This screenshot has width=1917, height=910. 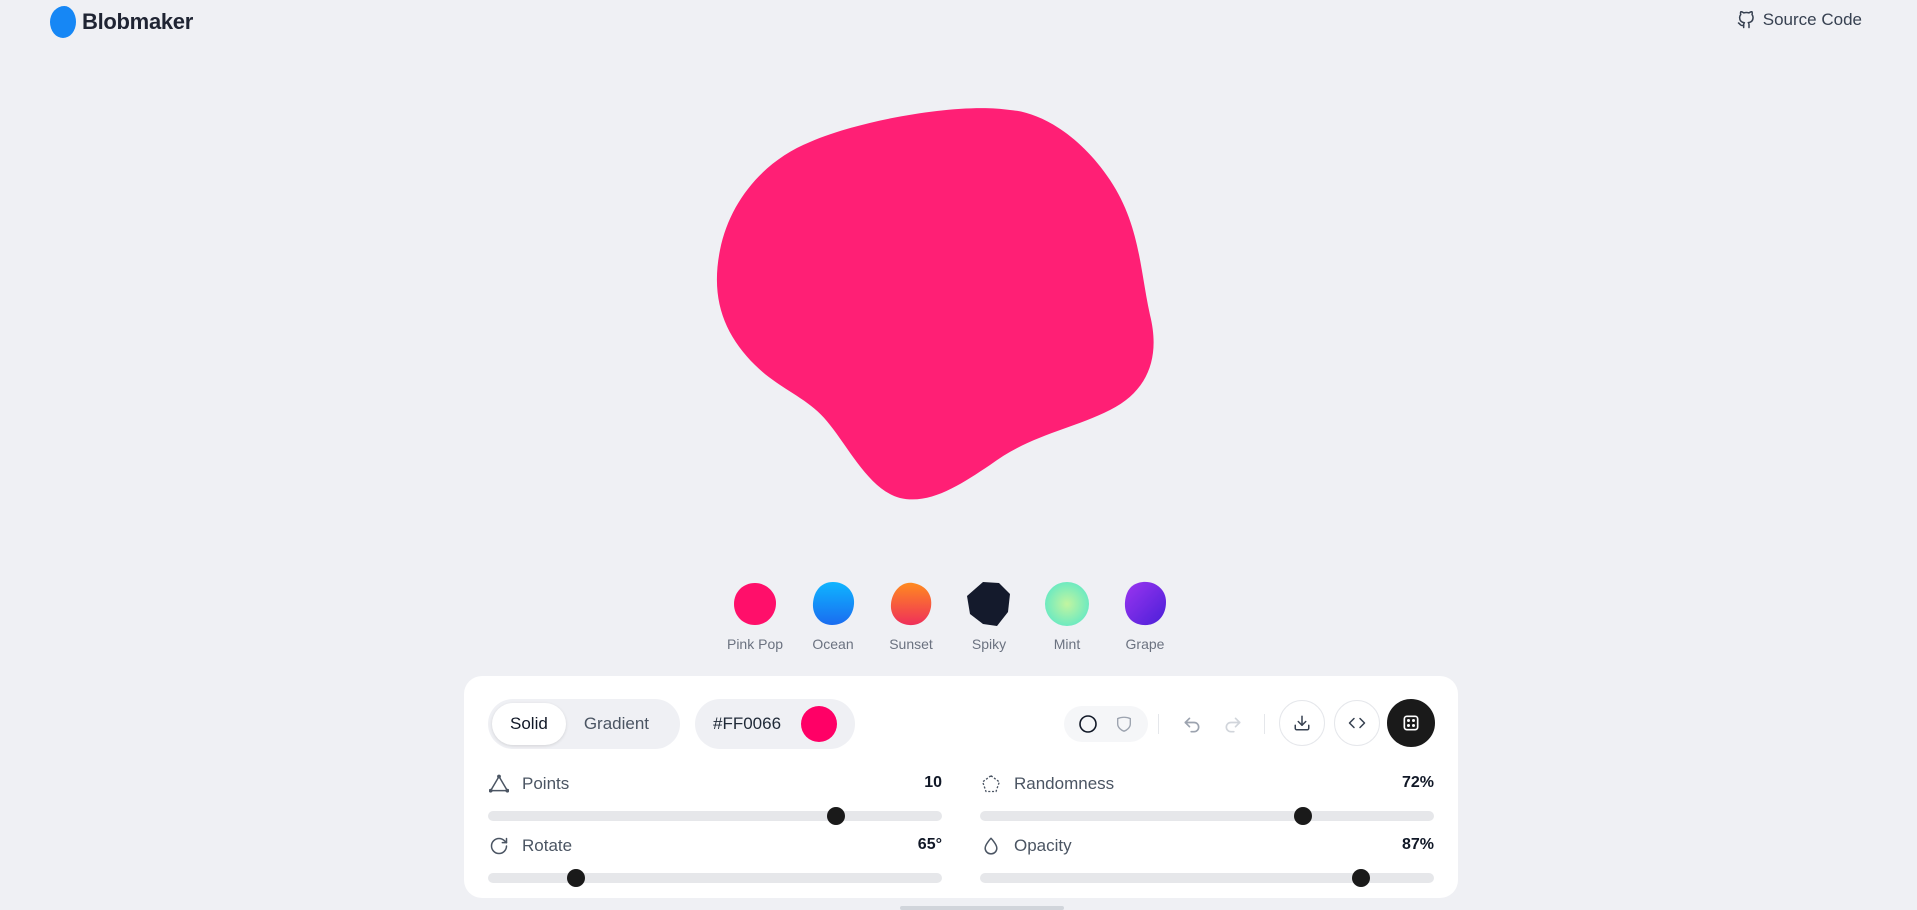 I want to click on spiky-blob-icon, so click(x=988, y=604).